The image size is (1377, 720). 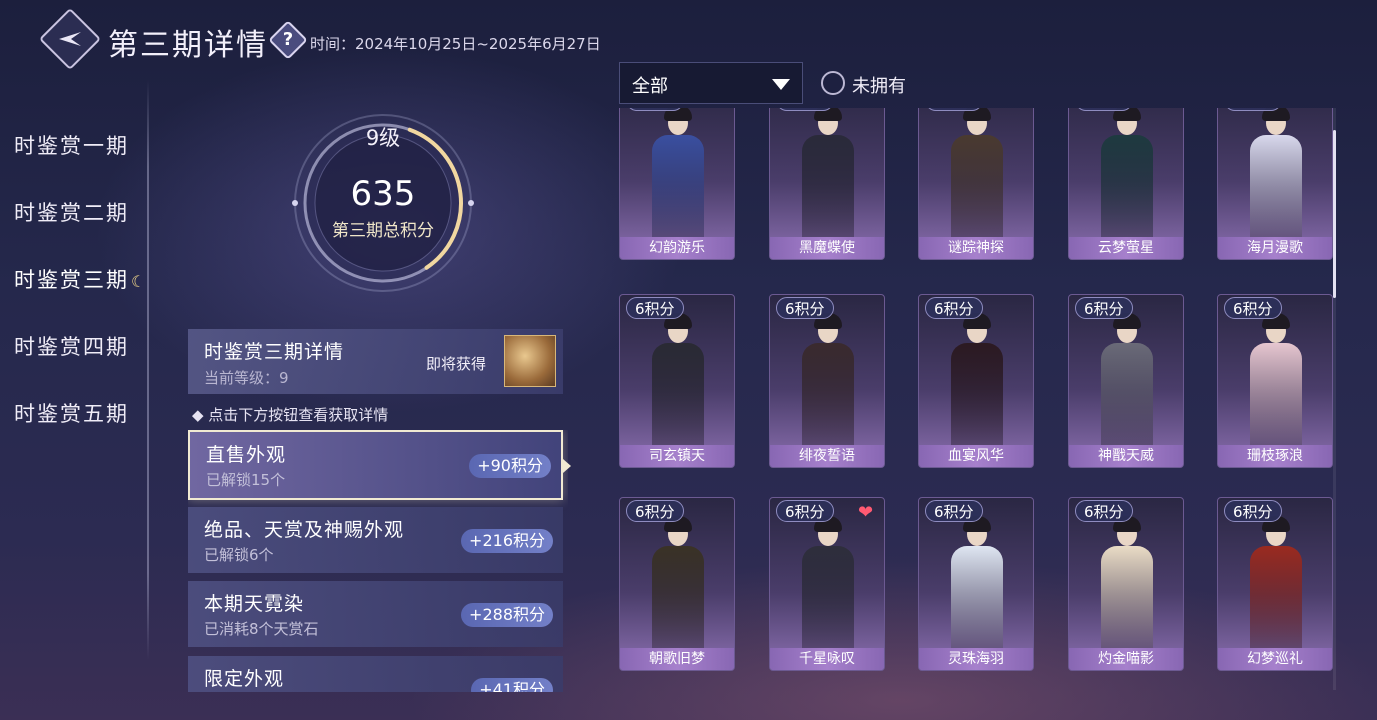 What do you see at coordinates (375, 361) in the screenshot?
I see `period-detail-card: 时鉴赏三期详情 当前等级：9 即将获得` at bounding box center [375, 361].